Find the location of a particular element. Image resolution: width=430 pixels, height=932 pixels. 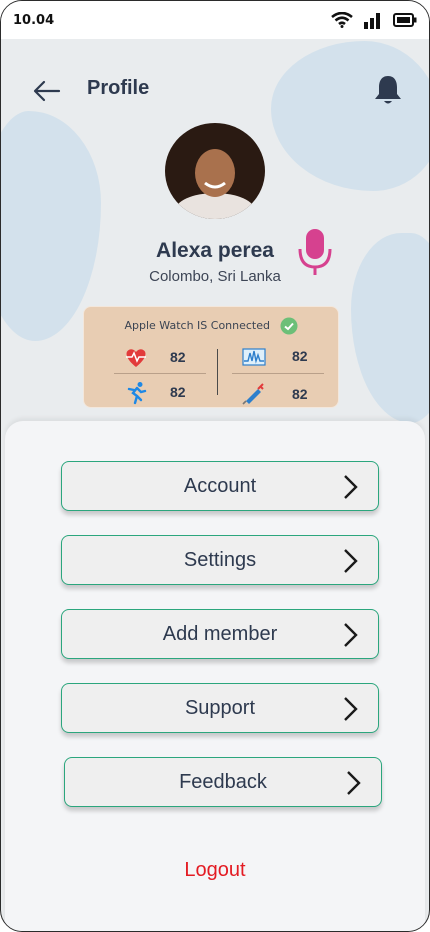

menu-label: Account is located at coordinates (220, 485).